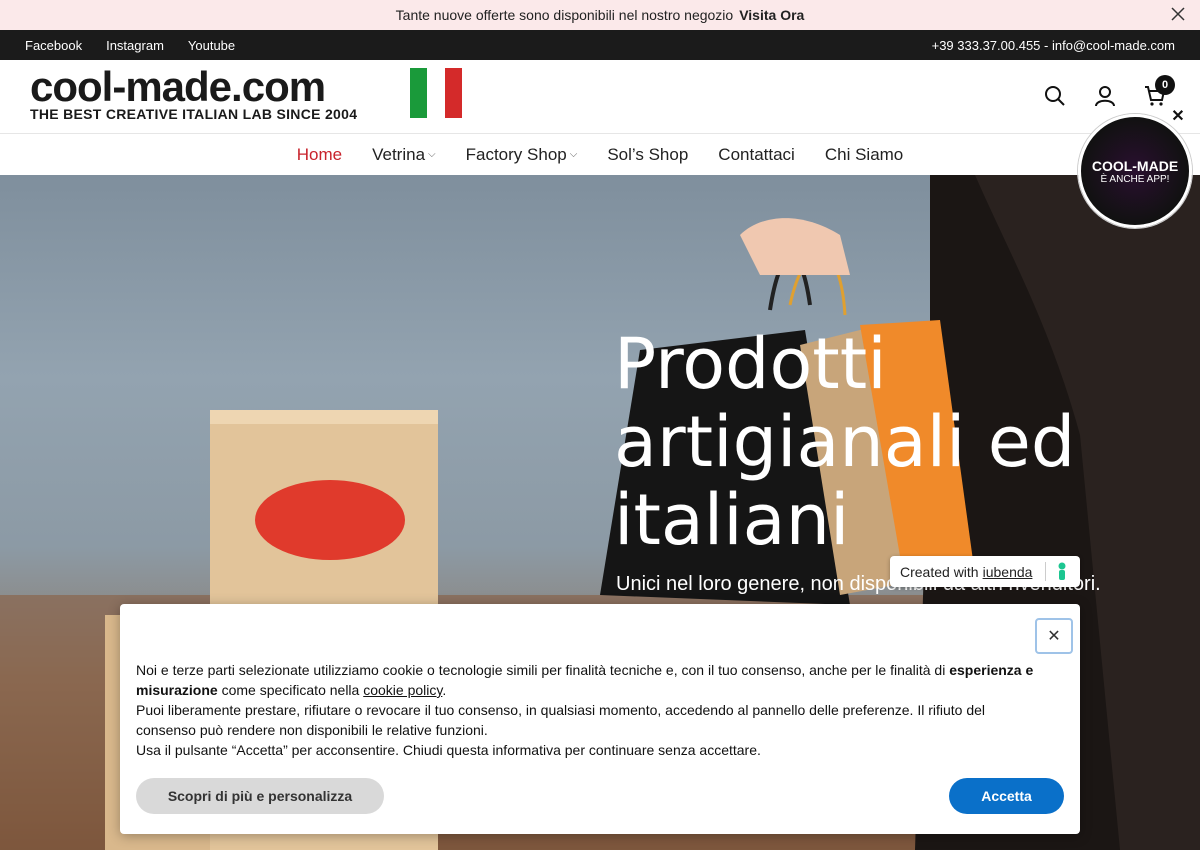  What do you see at coordinates (194, 114) in the screenshot?
I see `logo-tagline: THE BEST CREATIVE ITALIAN LAB SINCE 2004` at bounding box center [194, 114].